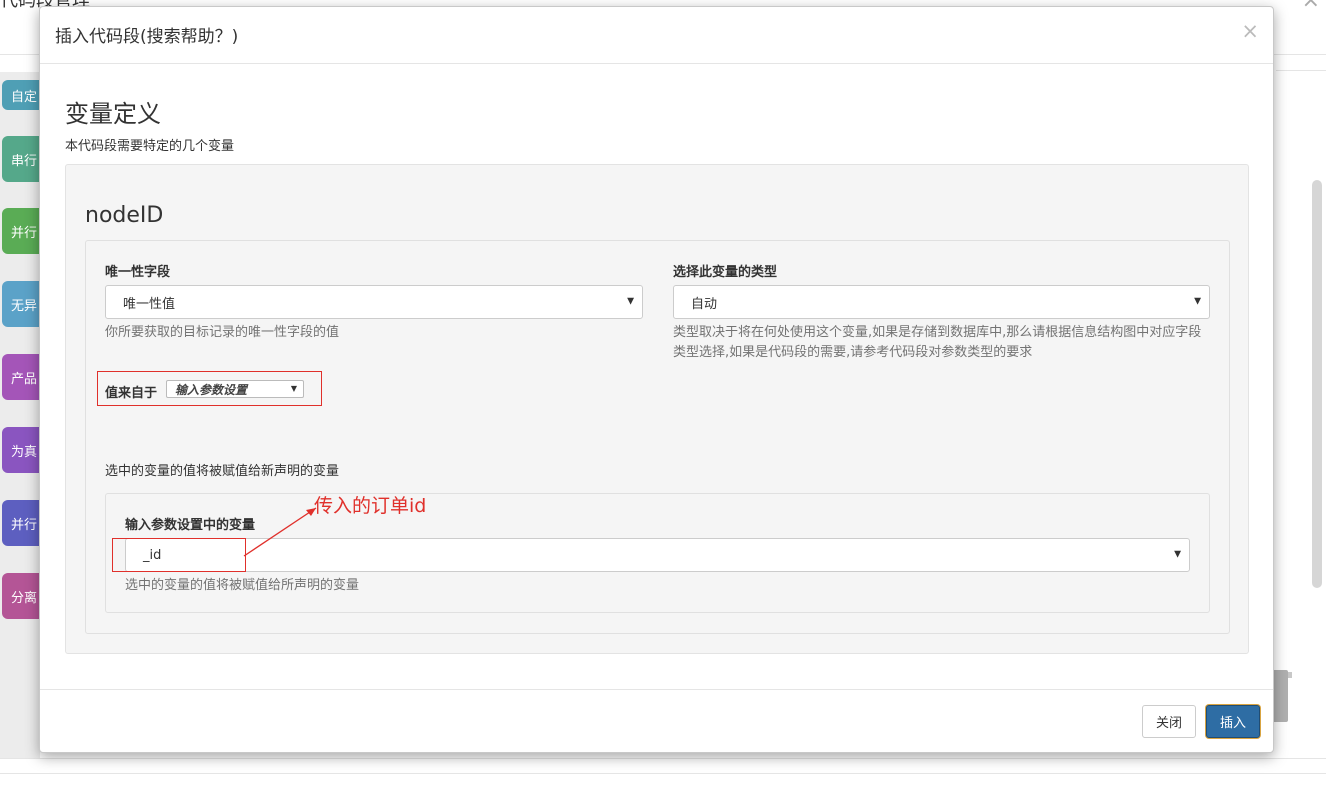 This screenshot has width=1326, height=789. Describe the element at coordinates (22, 377) in the screenshot. I see `palette-block: 产品` at that location.